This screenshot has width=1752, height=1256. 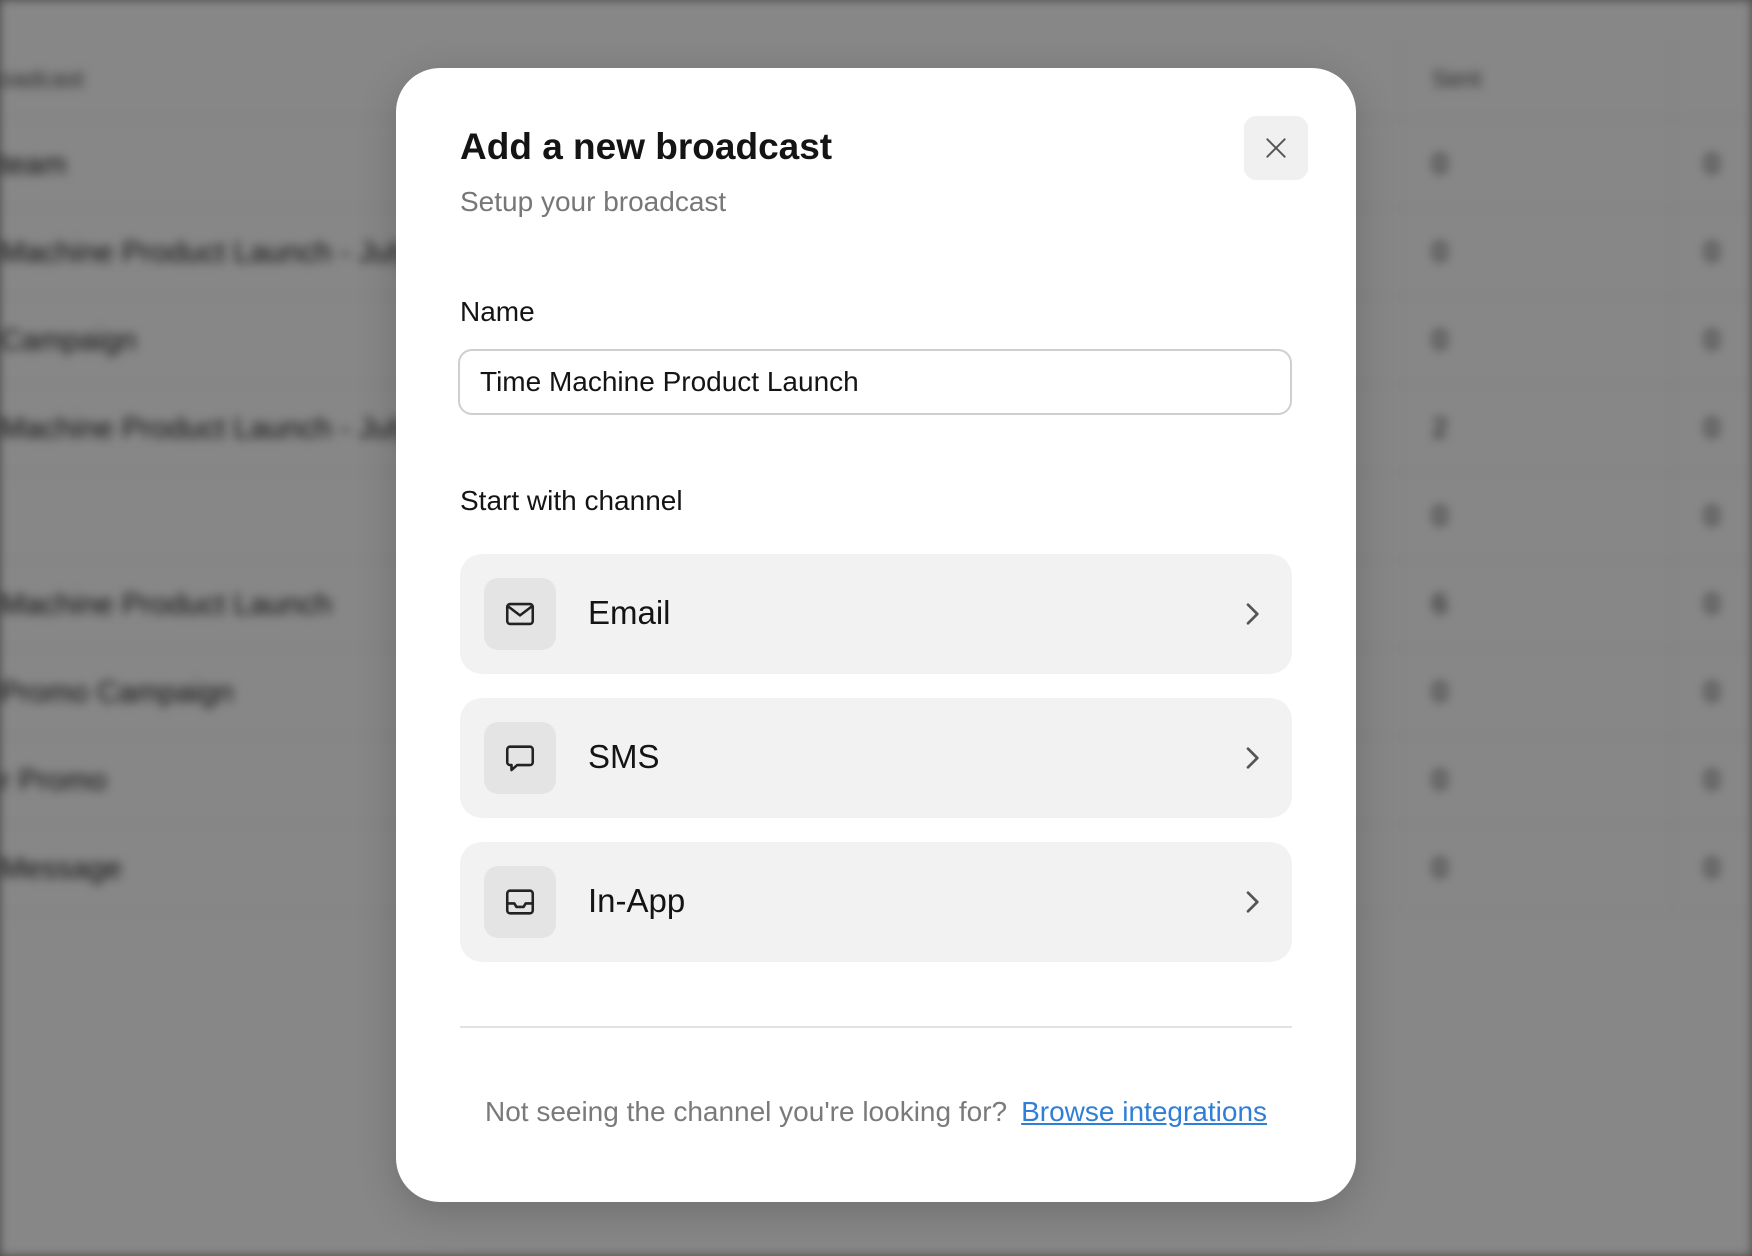 I want to click on footer-divider, so click(x=876, y=1027).